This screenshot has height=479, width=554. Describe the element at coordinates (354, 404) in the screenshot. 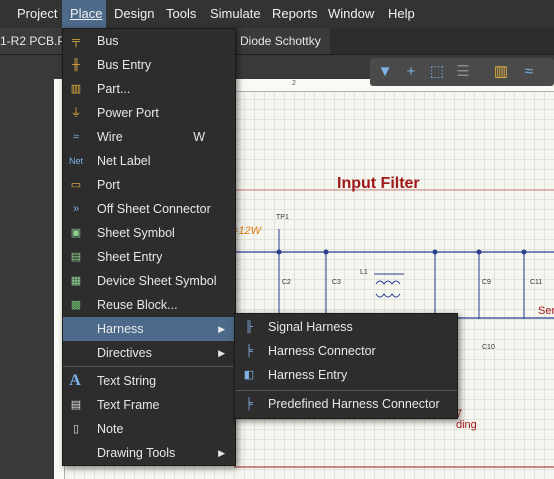

I see `menu-item-predefined-harness-connector-label: Predefined Harness Connector` at that location.